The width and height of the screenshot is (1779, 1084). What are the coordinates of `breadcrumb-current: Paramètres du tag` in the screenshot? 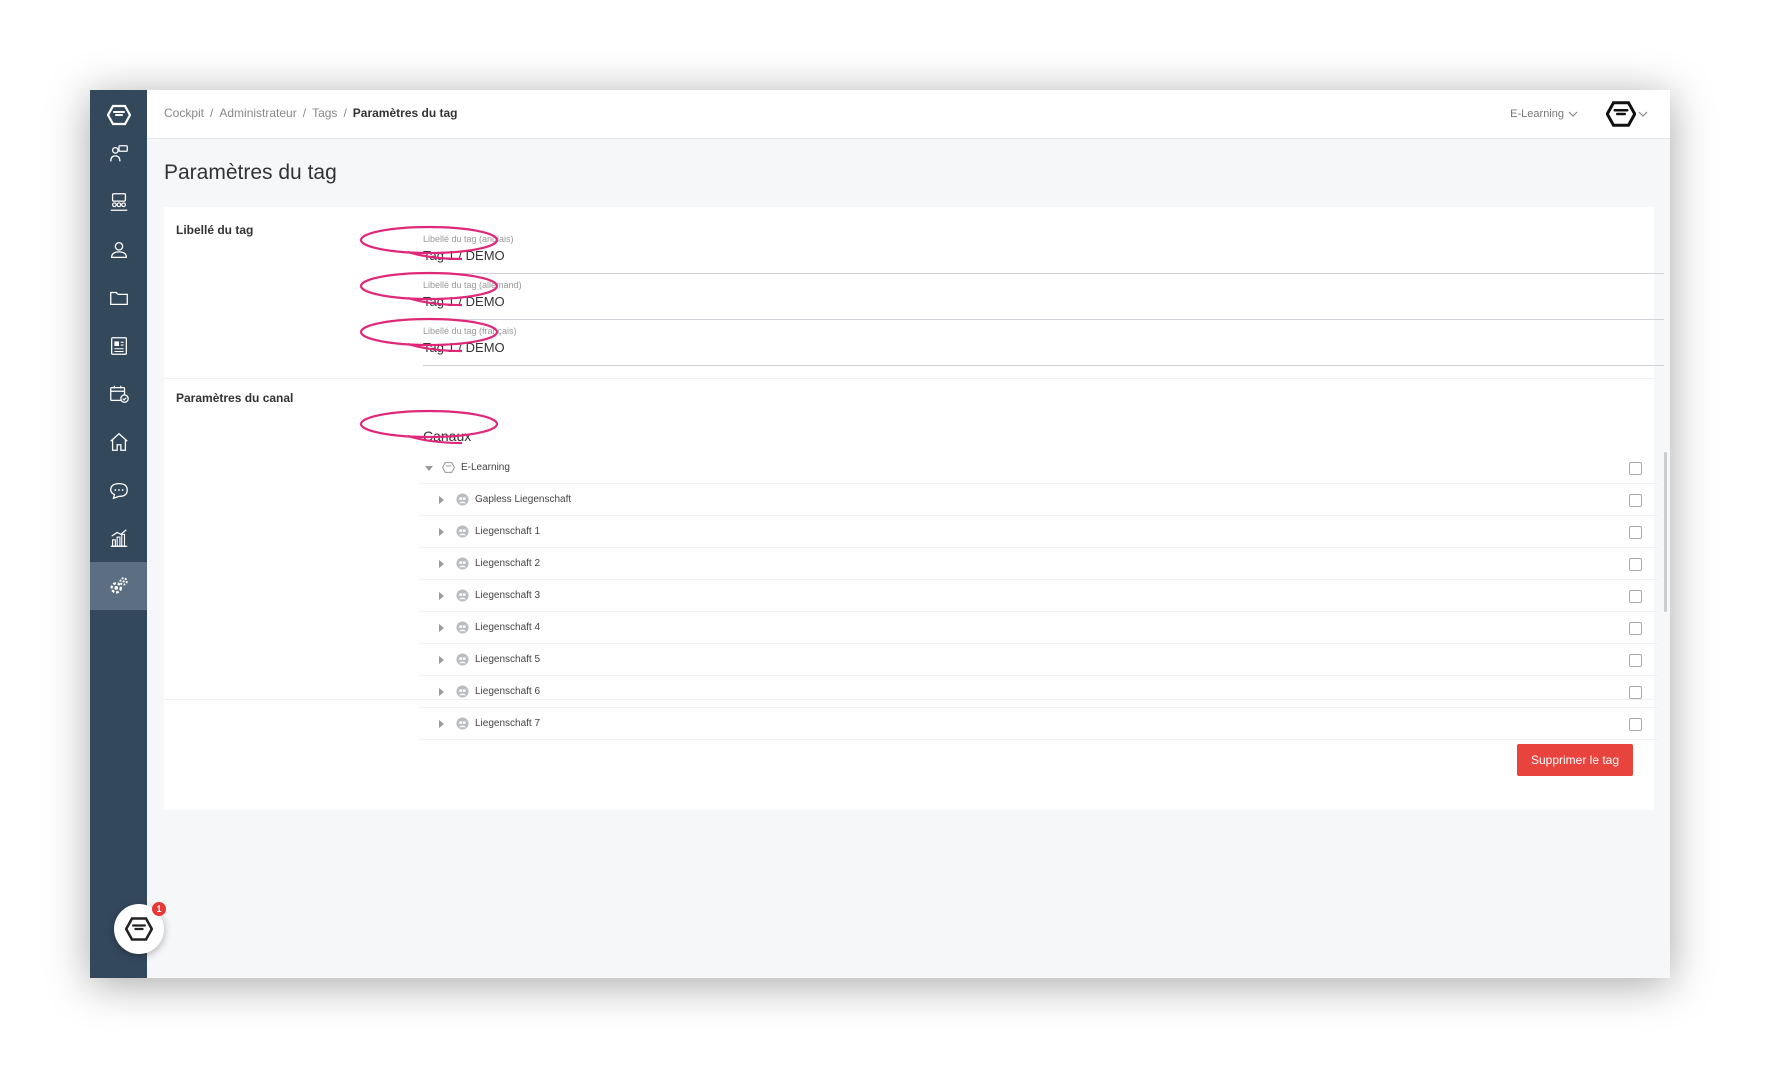 It's located at (405, 113).